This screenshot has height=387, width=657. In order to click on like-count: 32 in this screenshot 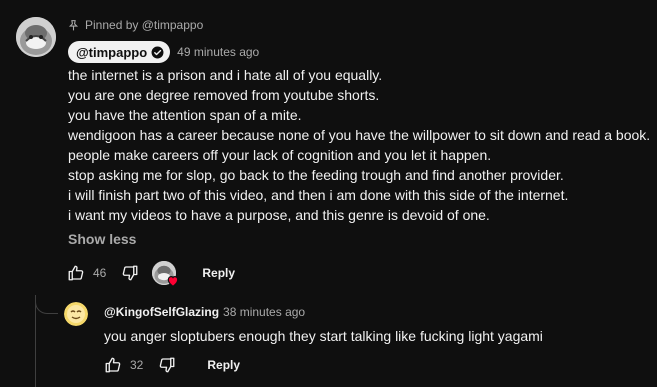, I will do `click(137, 365)`.